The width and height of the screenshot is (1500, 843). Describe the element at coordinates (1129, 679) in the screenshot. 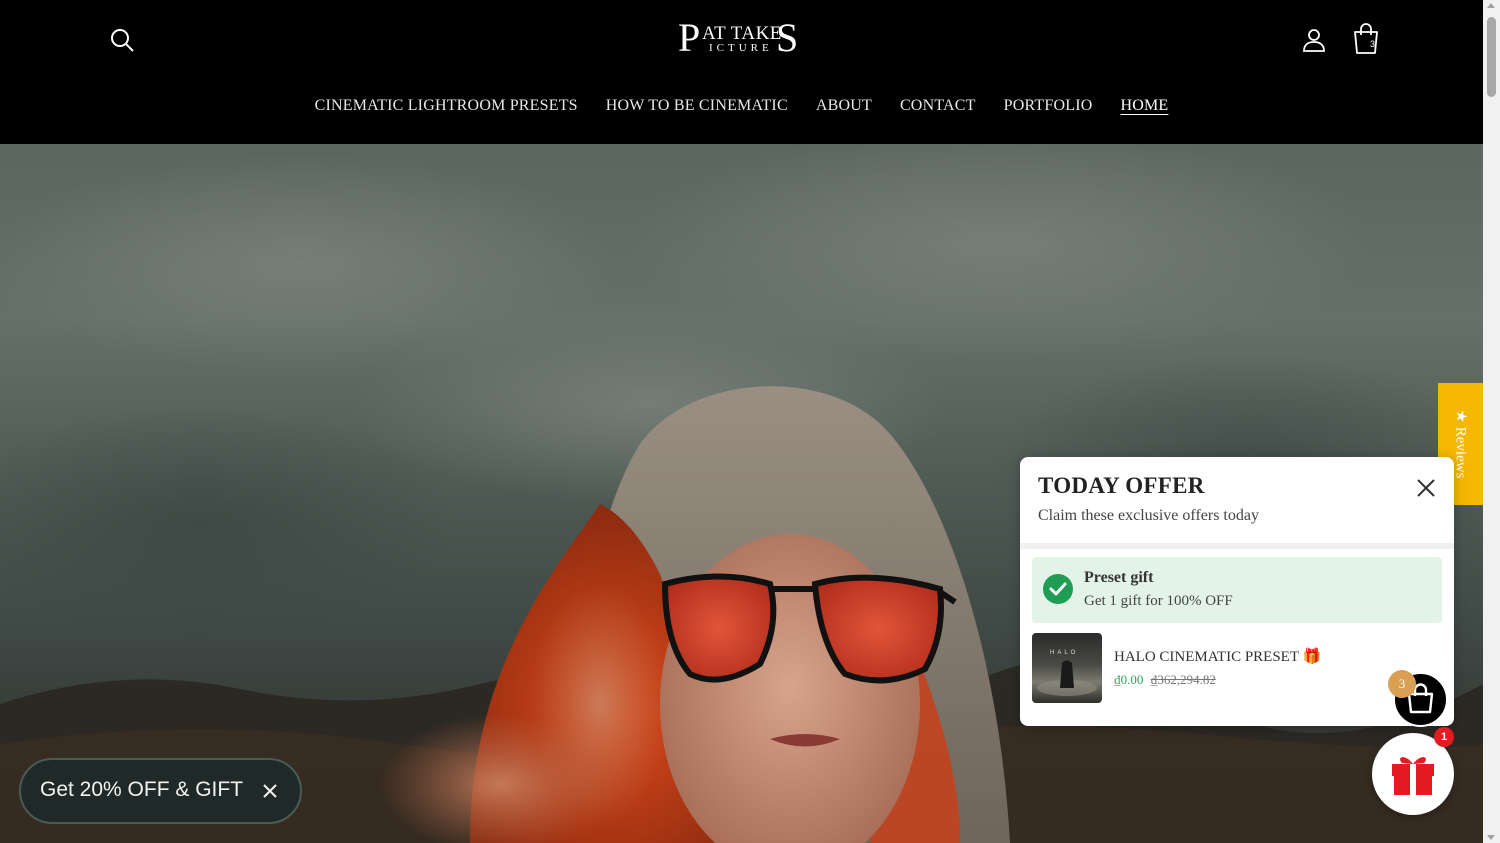

I see `product-sale-price: ₫0.00` at that location.